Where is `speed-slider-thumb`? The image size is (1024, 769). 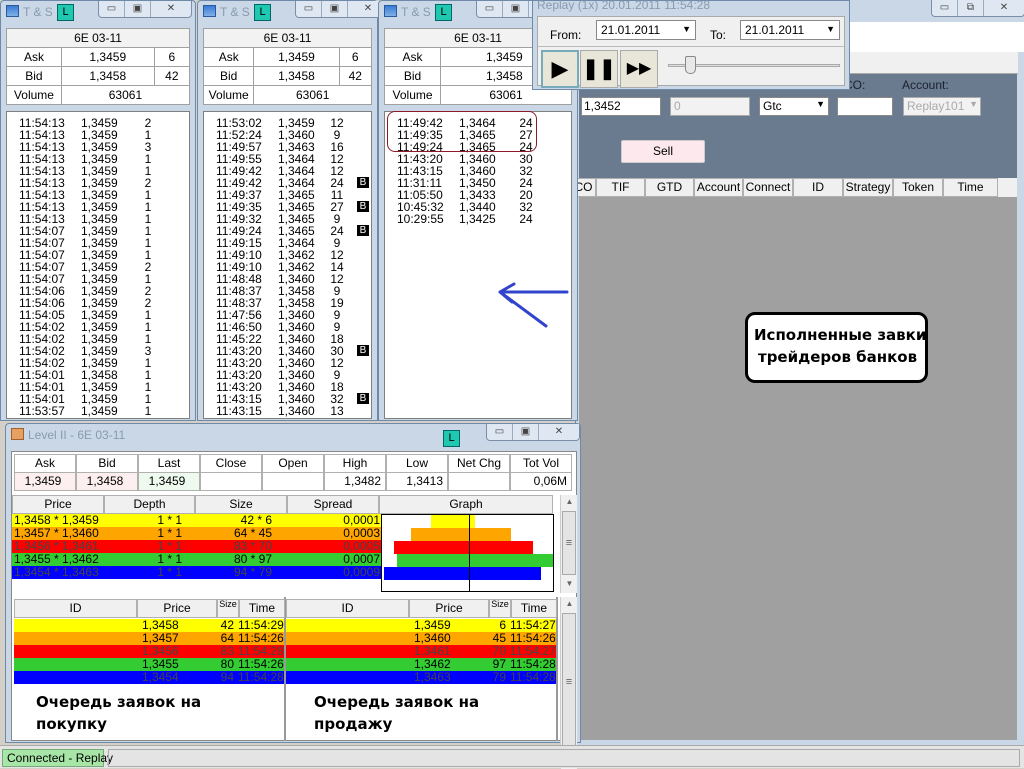
speed-slider-thumb is located at coordinates (691, 65).